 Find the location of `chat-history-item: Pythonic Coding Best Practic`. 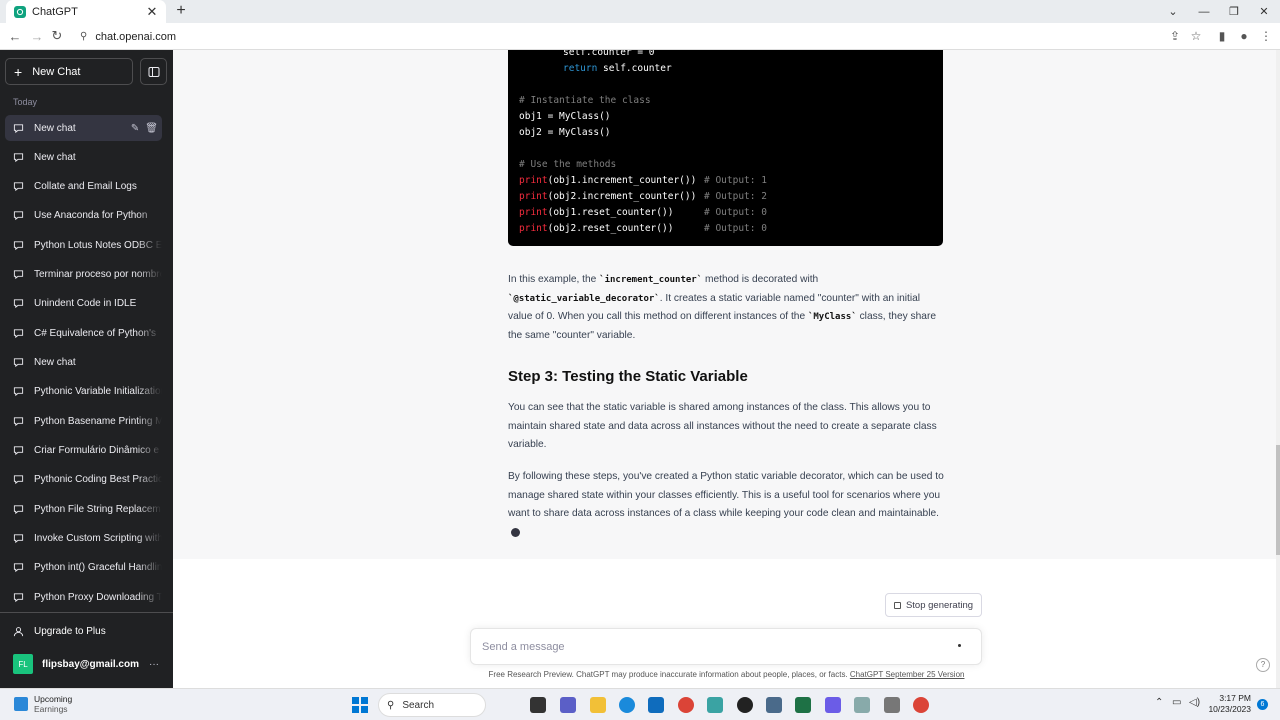

chat-history-item: Pythonic Coding Best Practic is located at coordinates (83, 479).